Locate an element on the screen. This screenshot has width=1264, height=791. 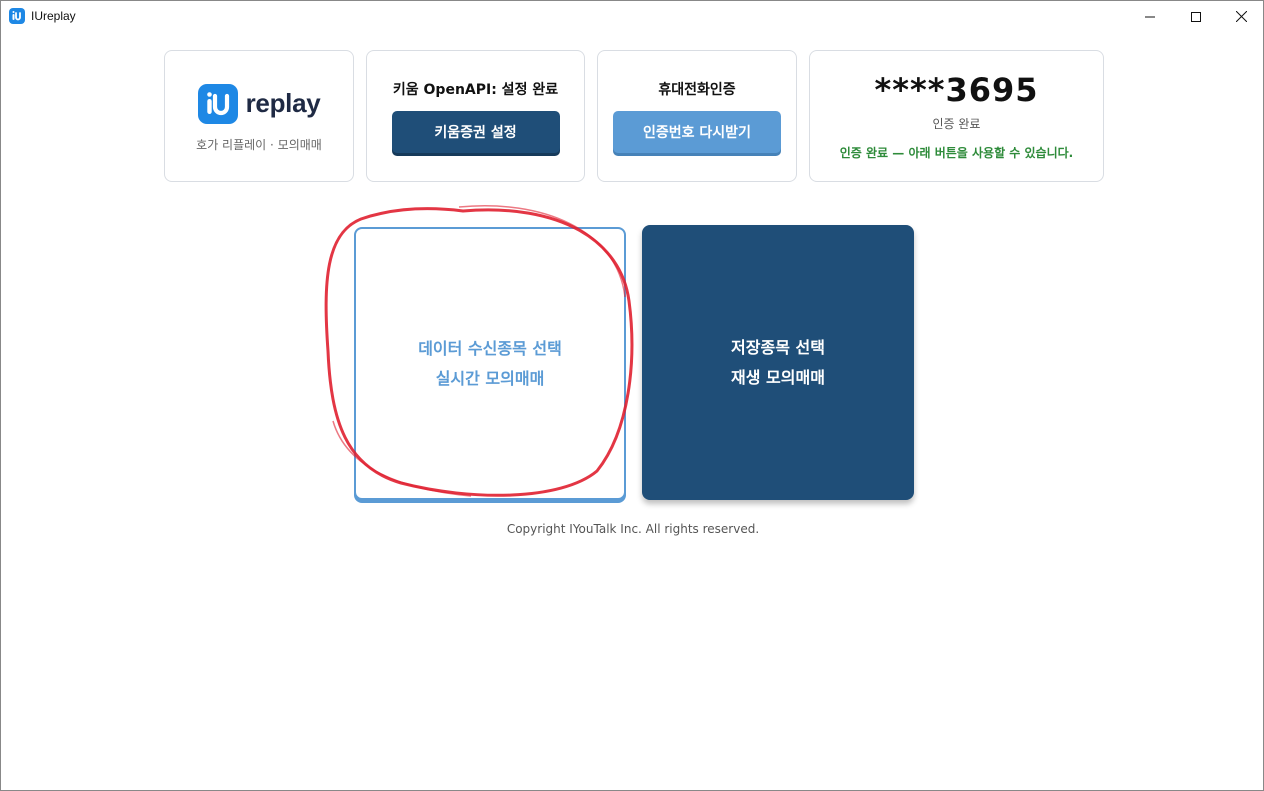
replay-trading-button: 저장종목 선택 재생 모의매매 is located at coordinates (778, 362).